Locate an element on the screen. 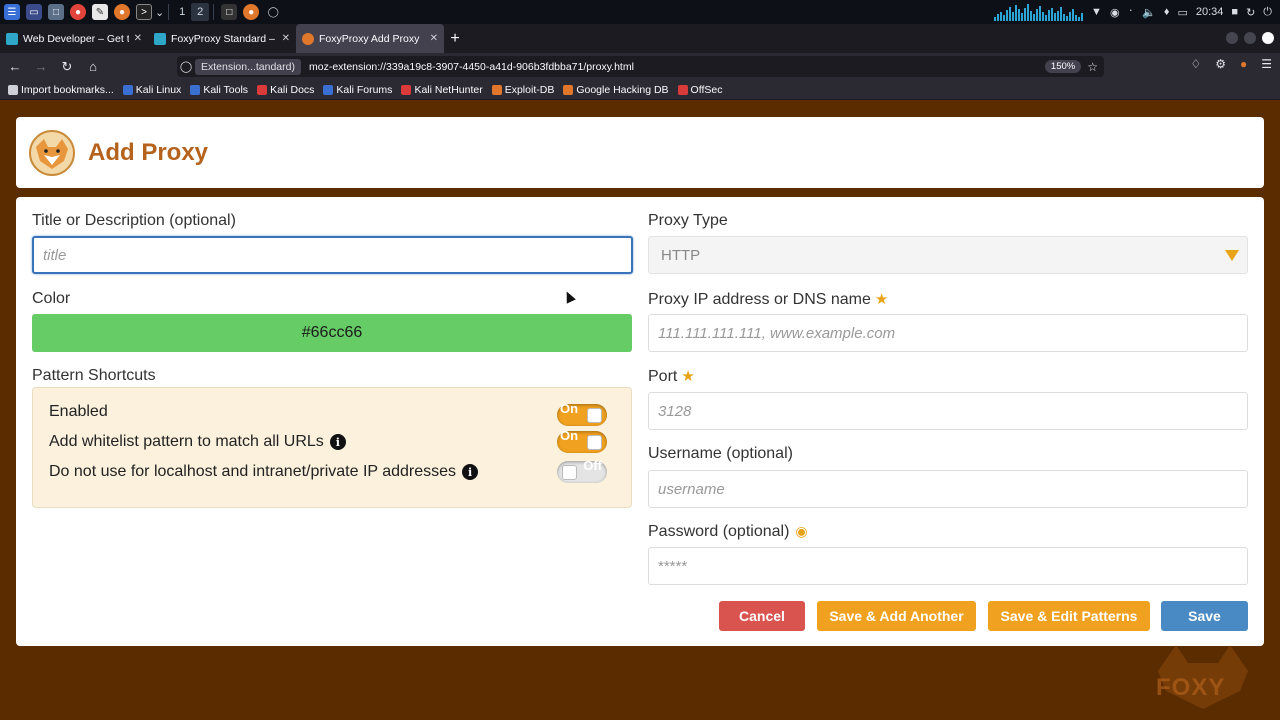 This screenshot has height=720, width=1280. save-button: Save is located at coordinates (1204, 616).